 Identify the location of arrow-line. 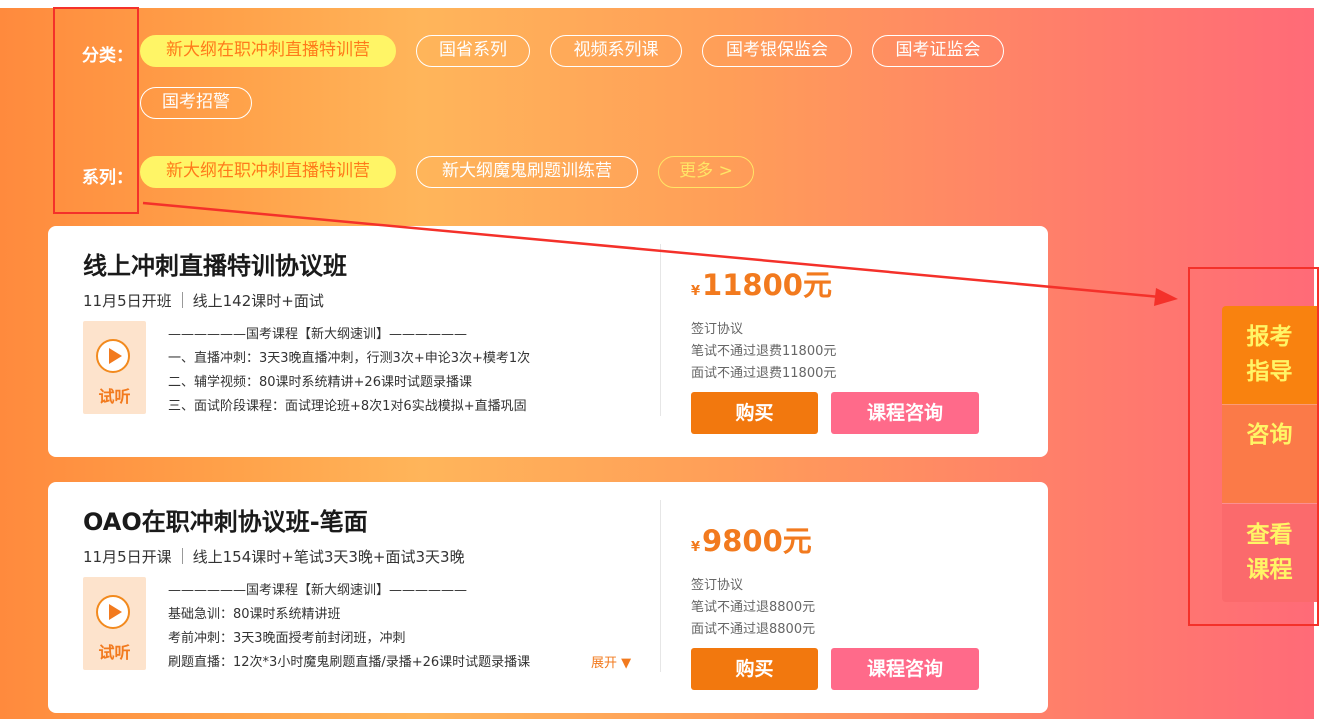
(651, 250).